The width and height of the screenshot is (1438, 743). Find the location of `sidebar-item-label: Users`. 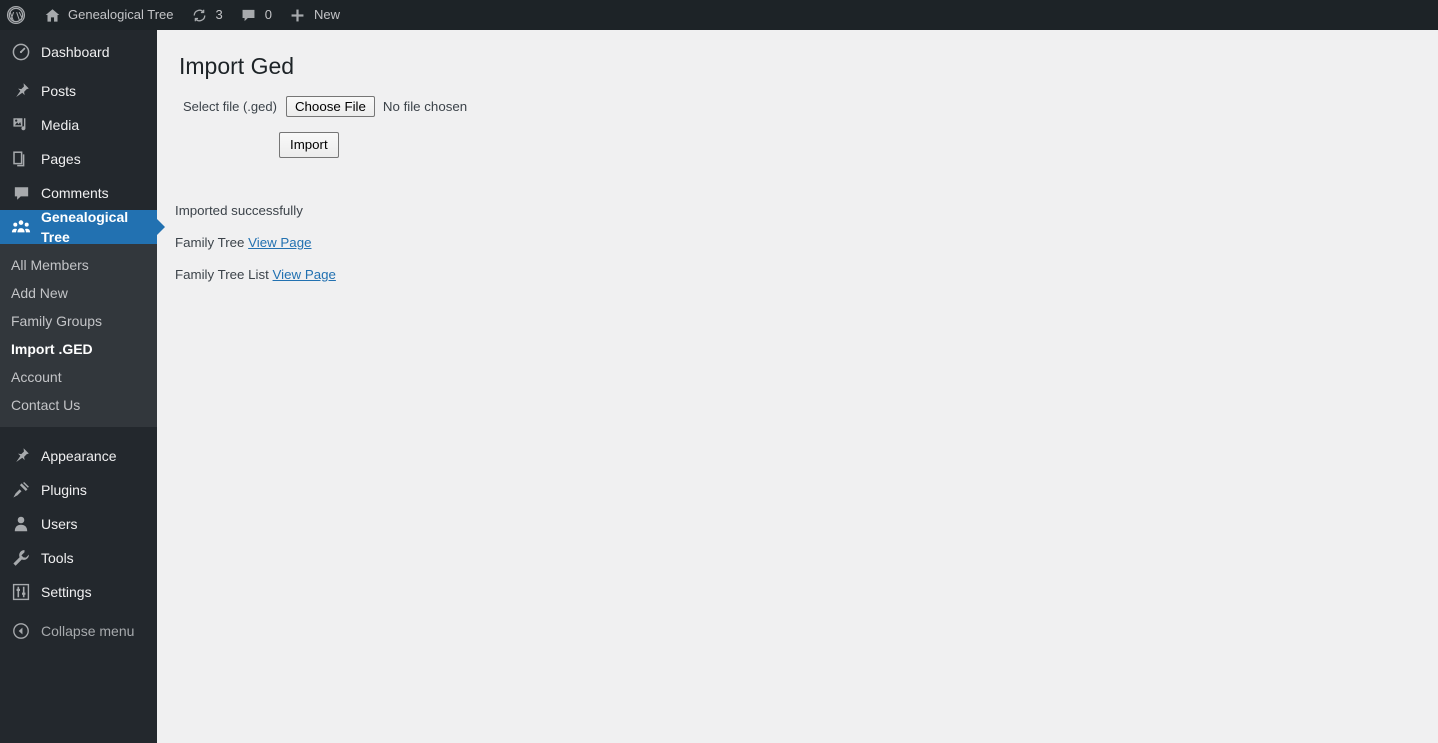

sidebar-item-label: Users is located at coordinates (59, 524).